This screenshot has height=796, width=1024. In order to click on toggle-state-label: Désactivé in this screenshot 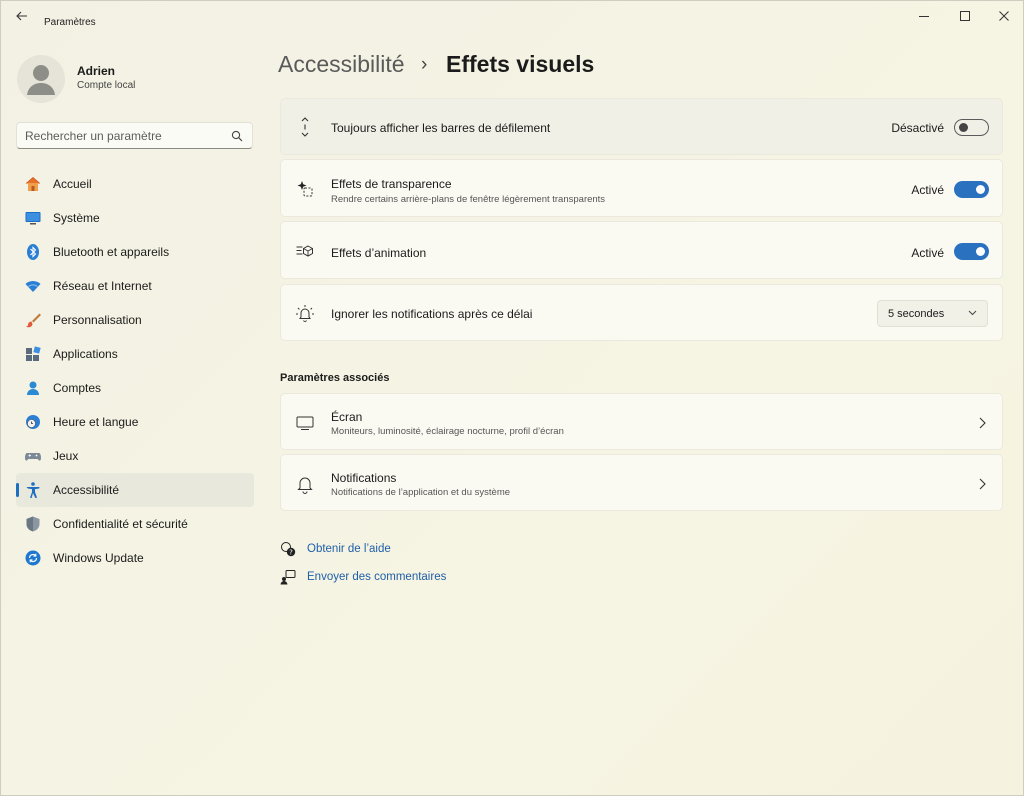, I will do `click(917, 128)`.